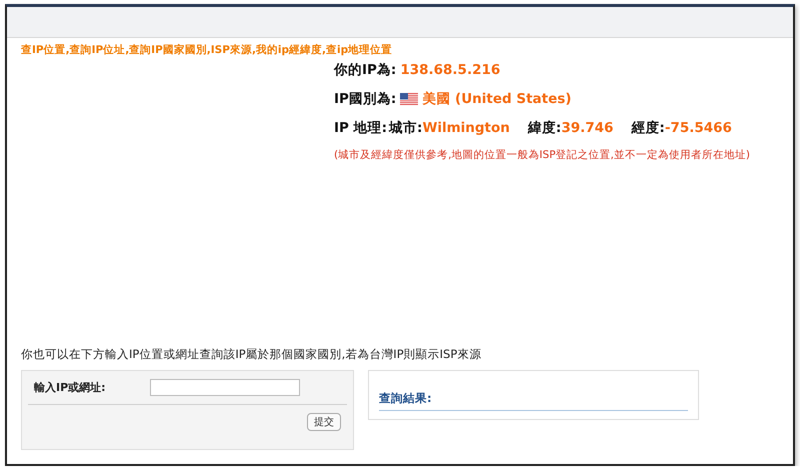 This screenshot has height=473, width=800. I want to click on ip-value: 138.68.5.216, so click(450, 70).